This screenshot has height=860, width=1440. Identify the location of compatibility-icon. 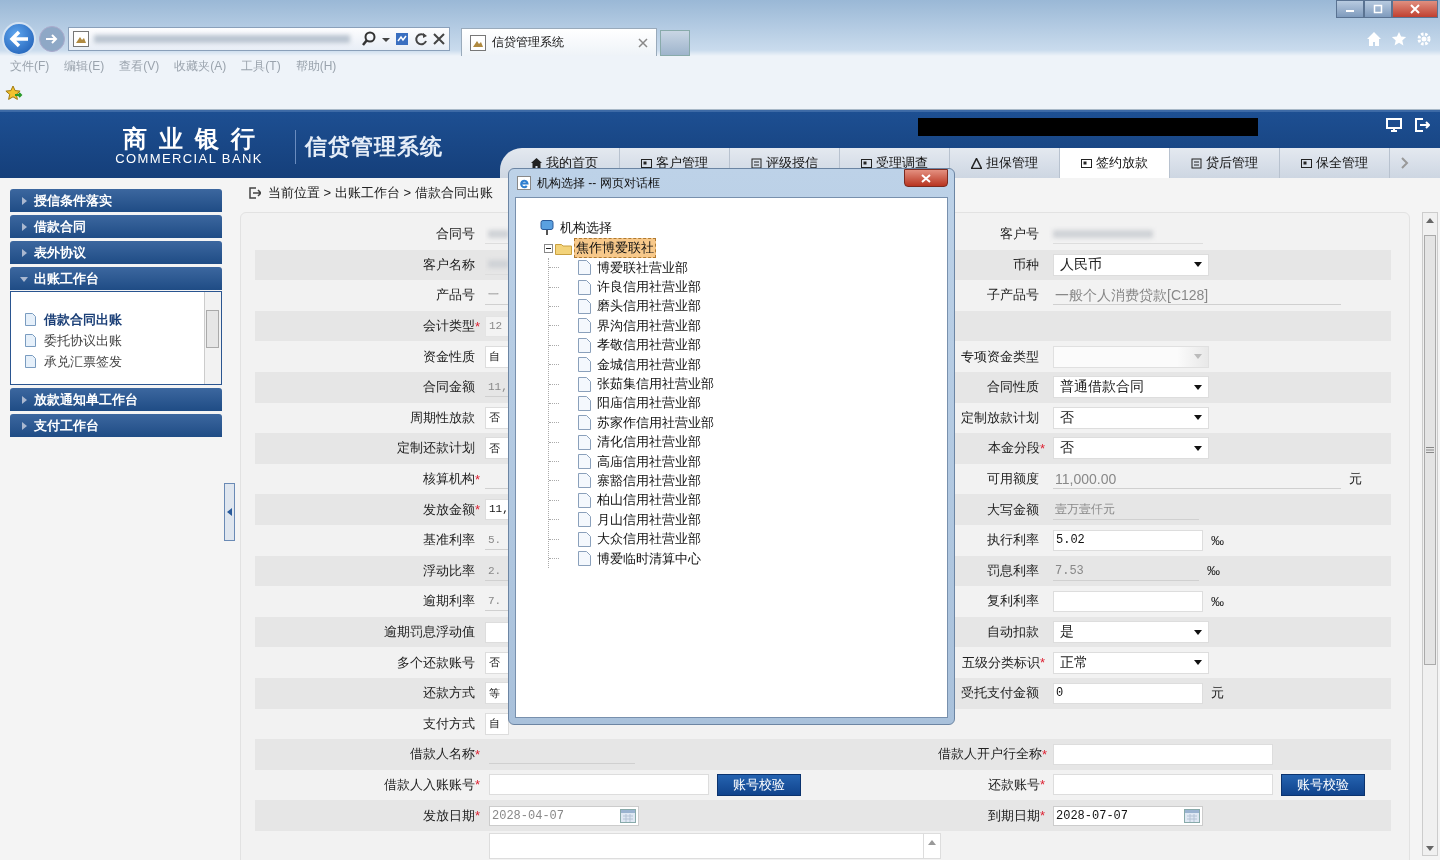
(402, 39).